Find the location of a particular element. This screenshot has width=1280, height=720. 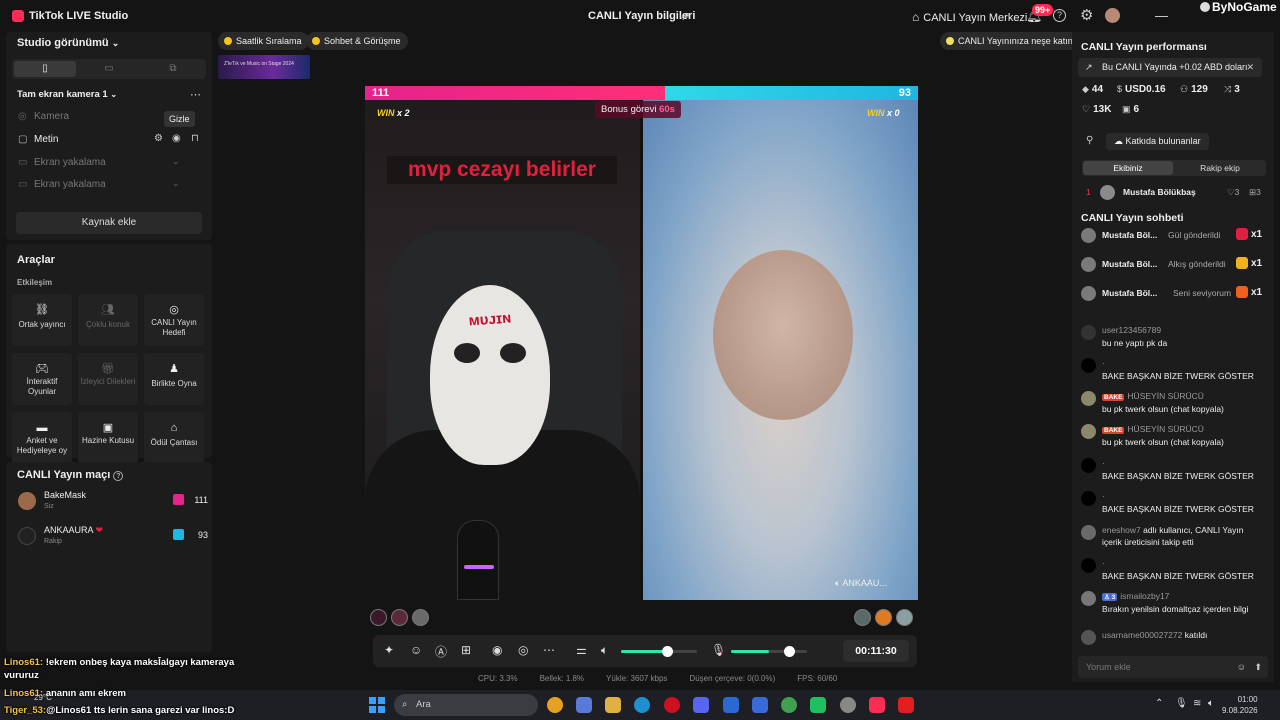

wifi-icon: ≋ is located at coordinates (1197, 703).